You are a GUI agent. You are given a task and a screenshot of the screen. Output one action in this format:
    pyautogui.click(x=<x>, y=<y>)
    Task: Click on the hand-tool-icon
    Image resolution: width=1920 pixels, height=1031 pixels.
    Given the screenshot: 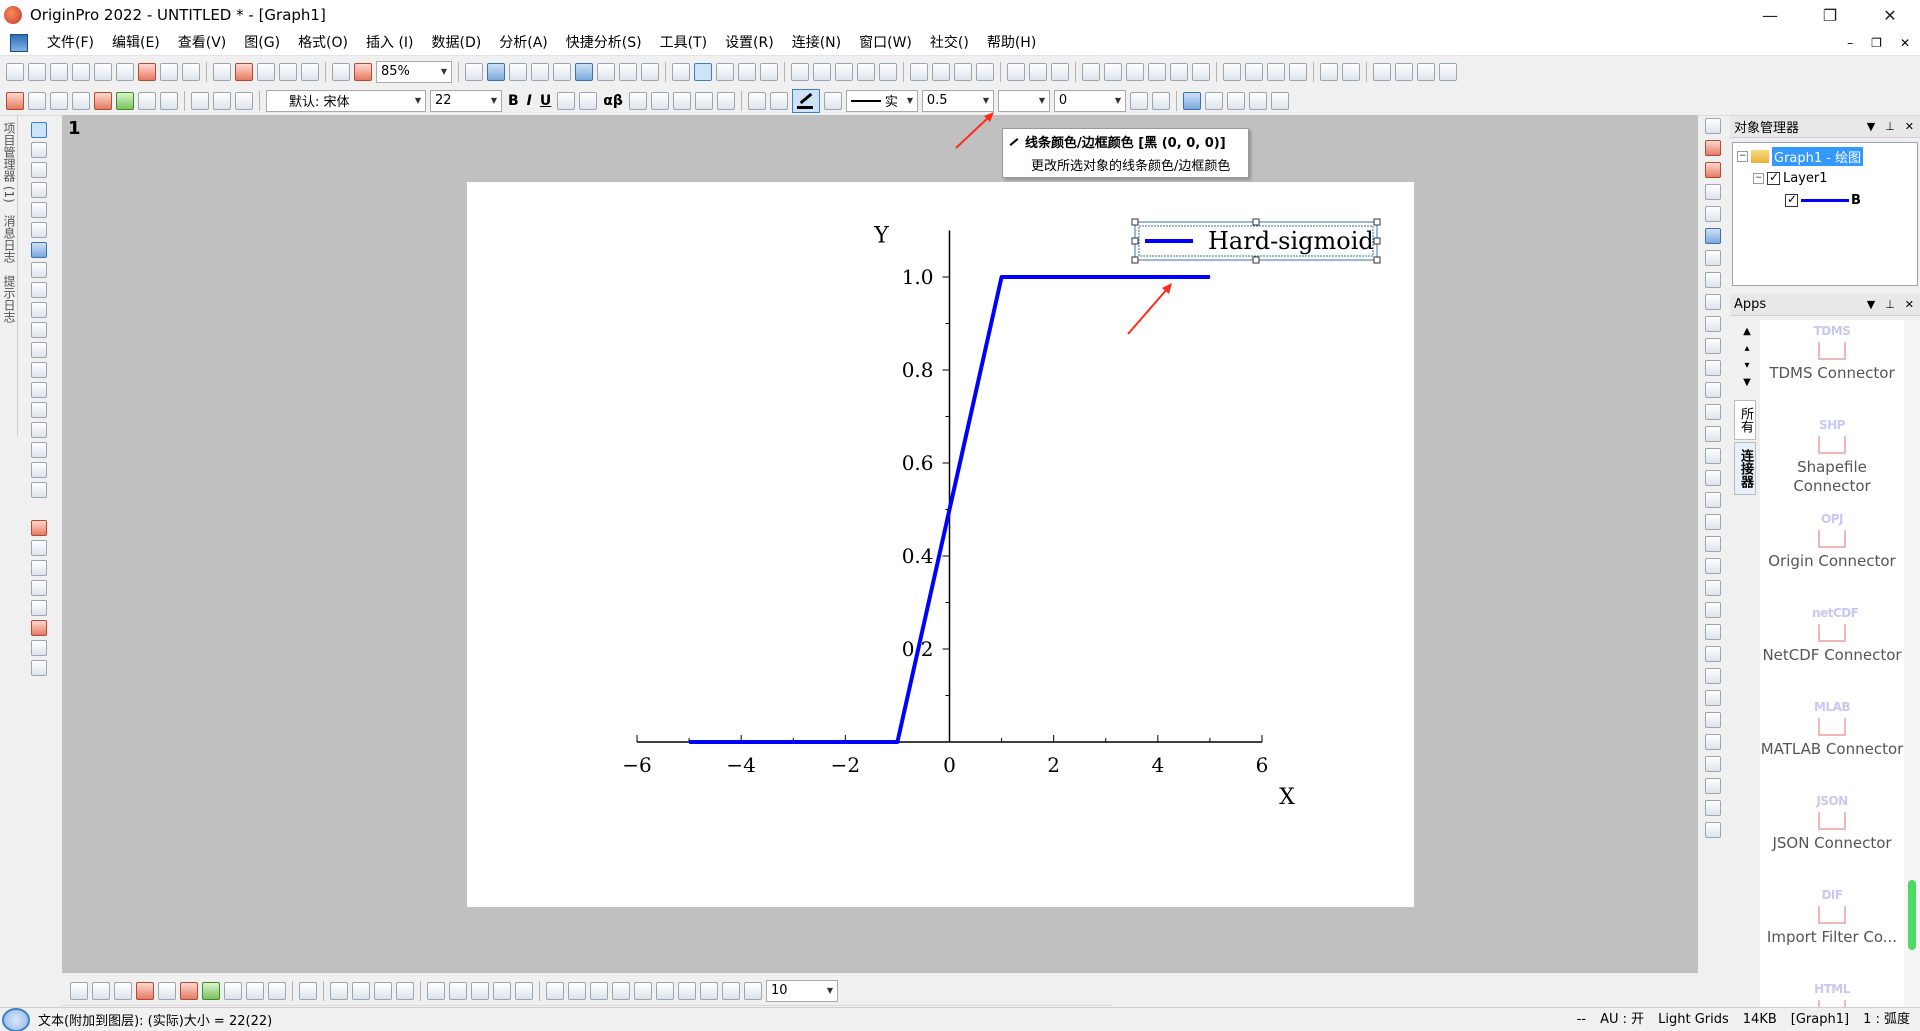 What is the action you would take?
    pyautogui.click(x=39, y=410)
    